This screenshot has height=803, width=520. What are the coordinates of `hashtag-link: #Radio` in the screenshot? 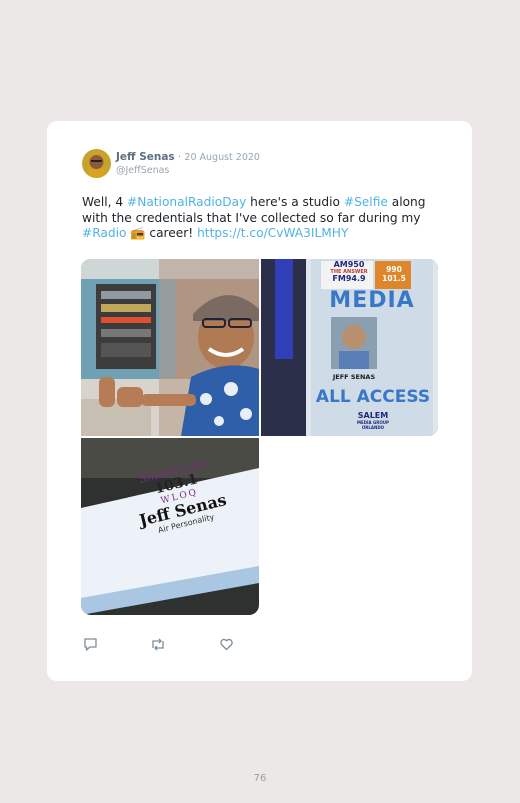 It's located at (104, 233).